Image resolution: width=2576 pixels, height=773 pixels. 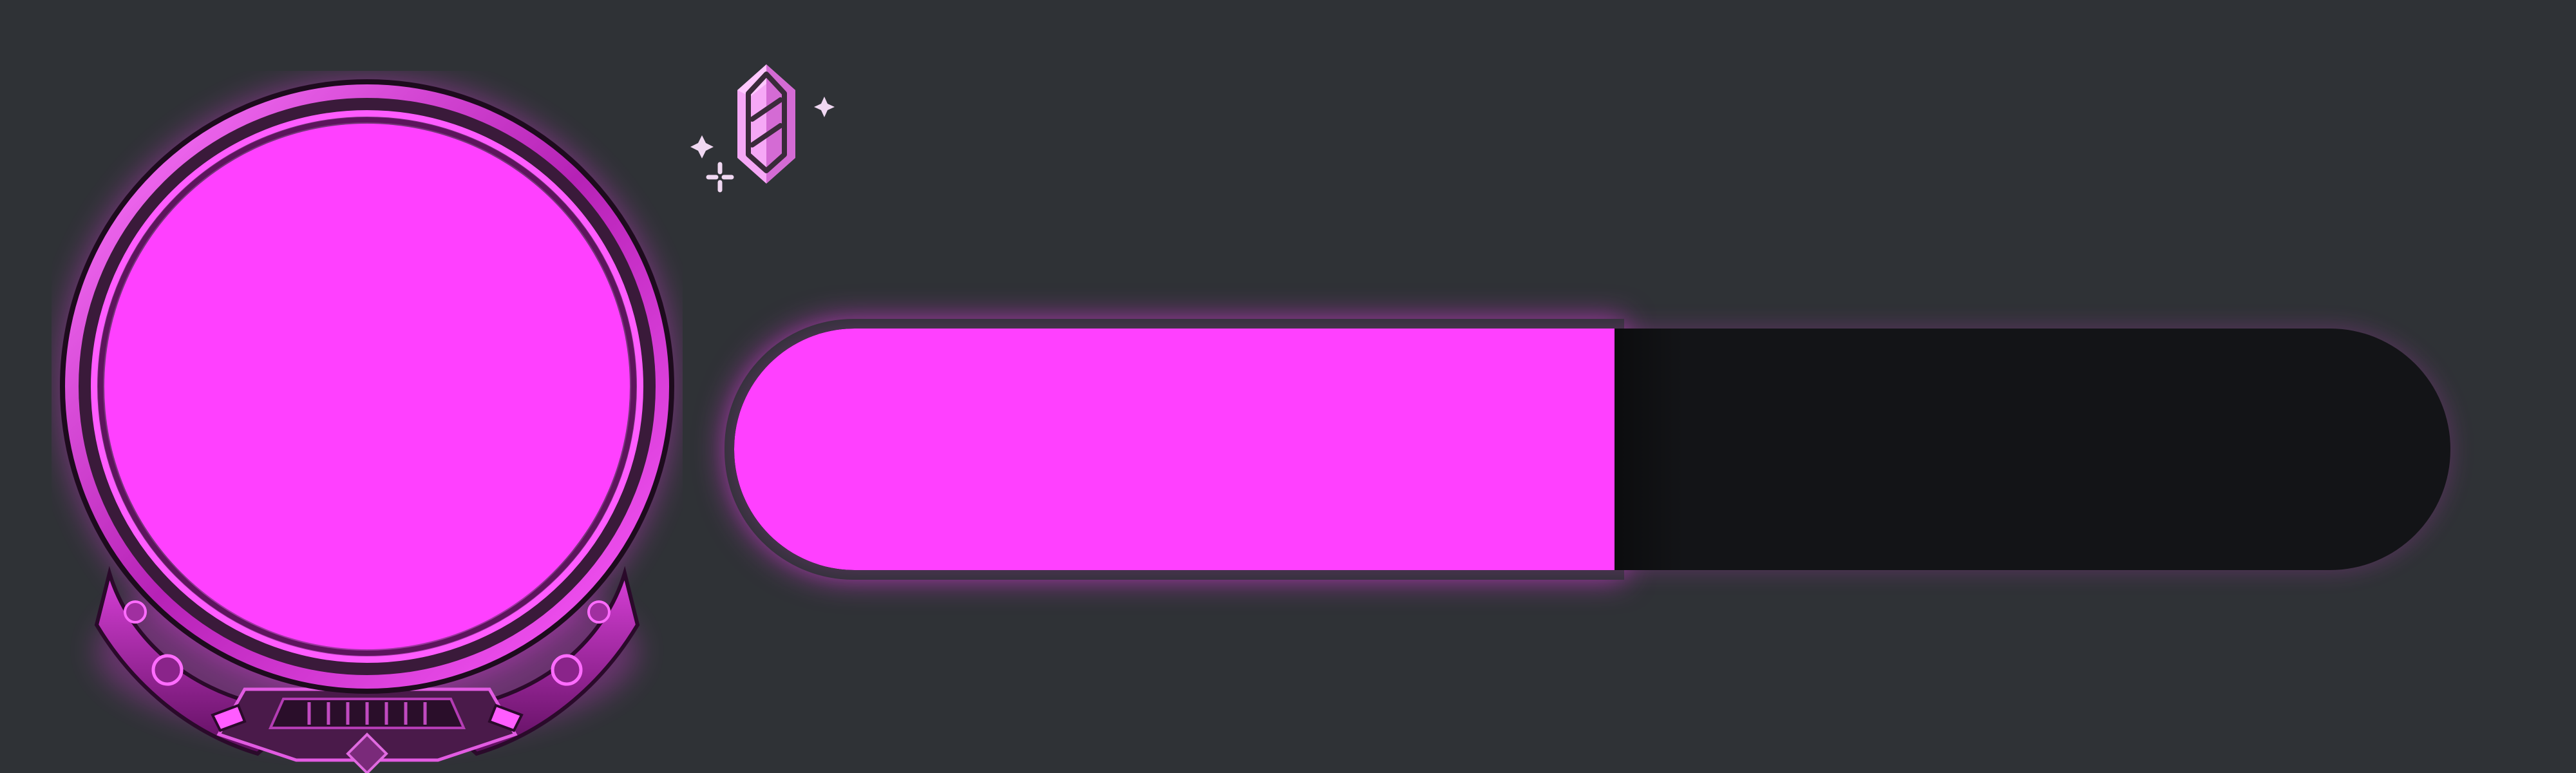 I want to click on crystal-gem-icon, so click(x=762, y=128).